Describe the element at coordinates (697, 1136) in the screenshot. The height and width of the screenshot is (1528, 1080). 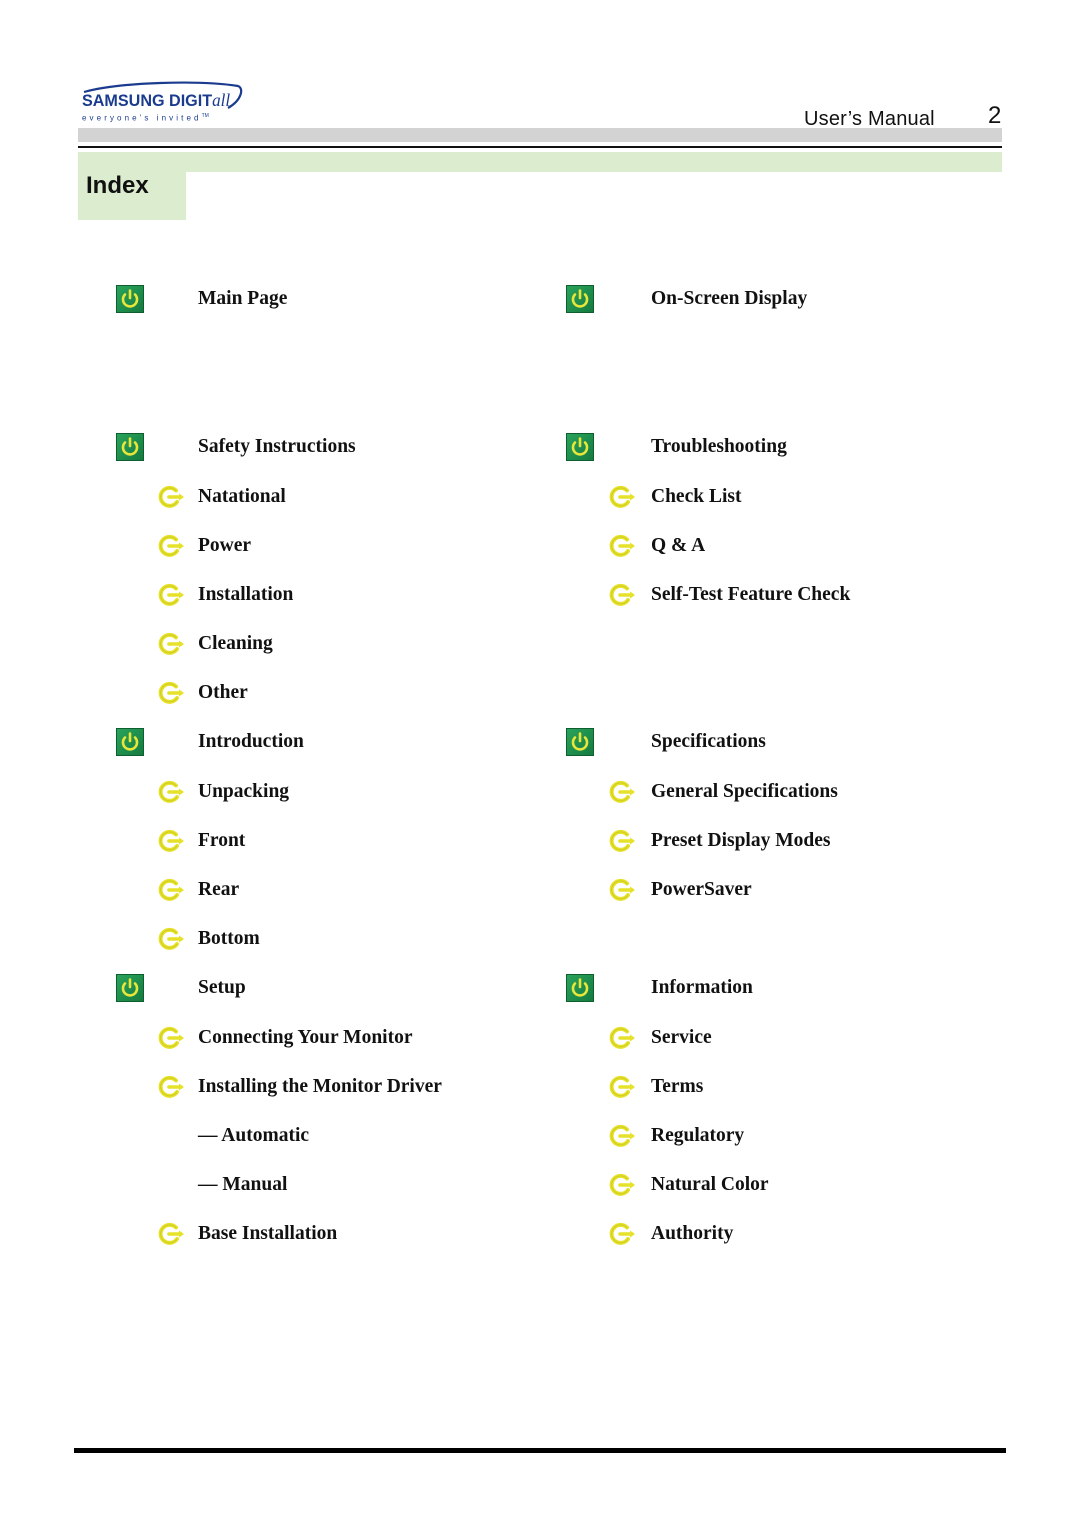
I see `item-label: Regulatory` at that location.